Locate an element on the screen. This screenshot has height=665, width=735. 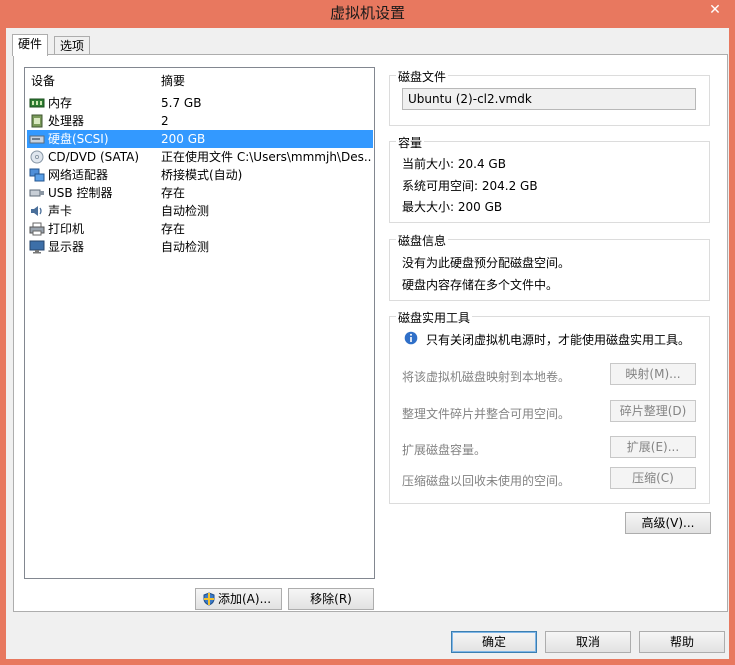
ok-button: 确定 is located at coordinates (494, 642).